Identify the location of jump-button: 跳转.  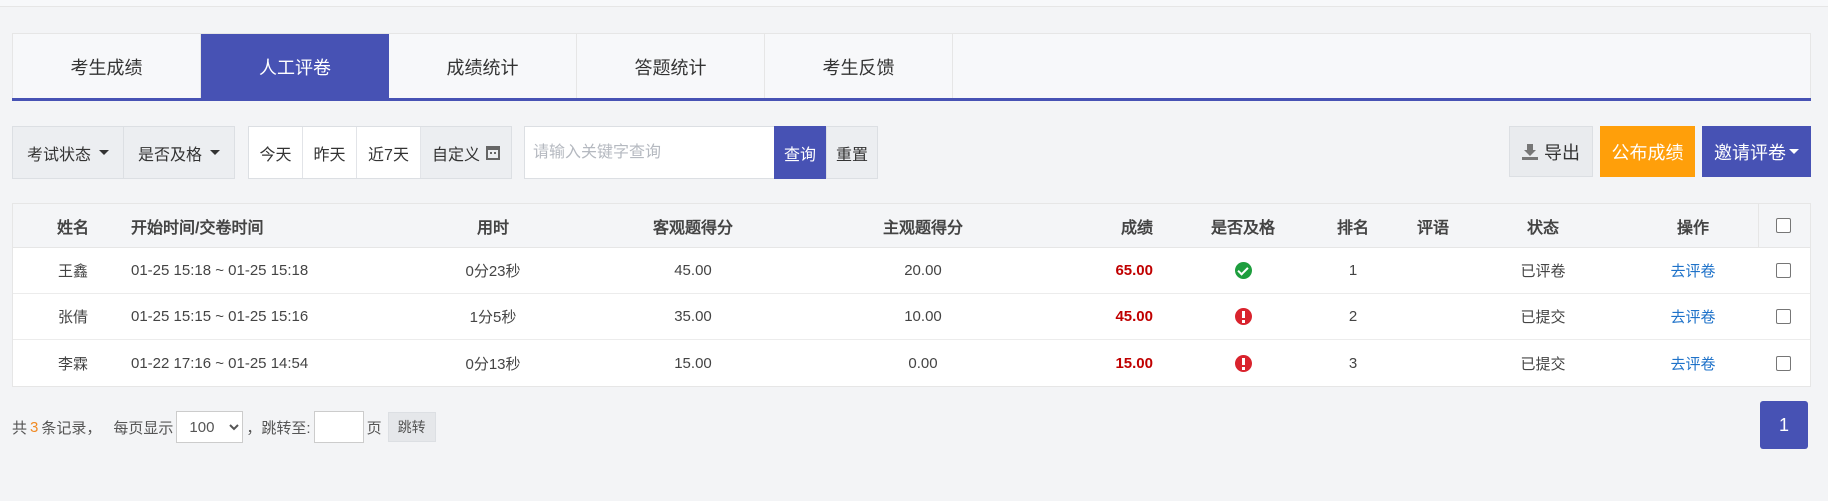
(411, 427).